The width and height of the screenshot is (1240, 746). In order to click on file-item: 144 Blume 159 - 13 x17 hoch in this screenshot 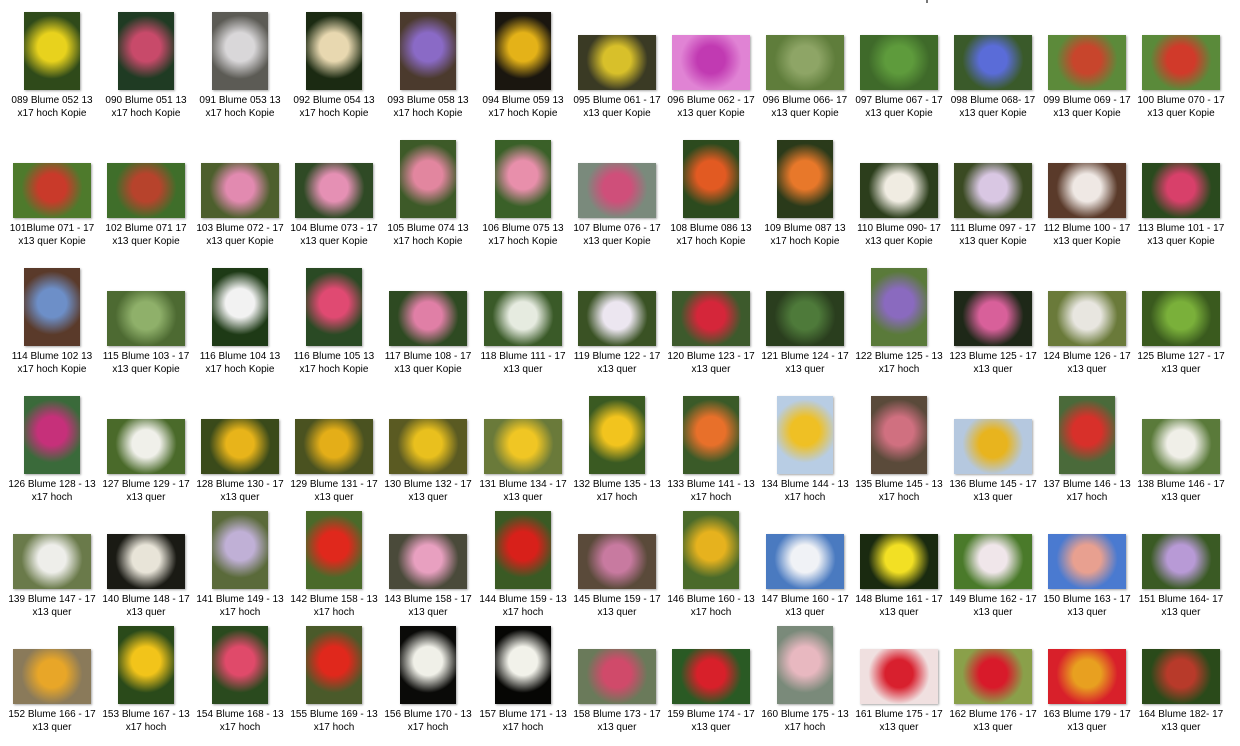, I will do `click(523, 569)`.